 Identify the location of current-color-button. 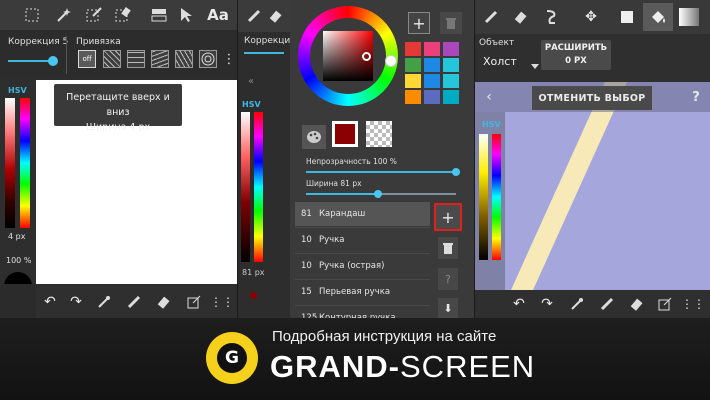
(345, 134).